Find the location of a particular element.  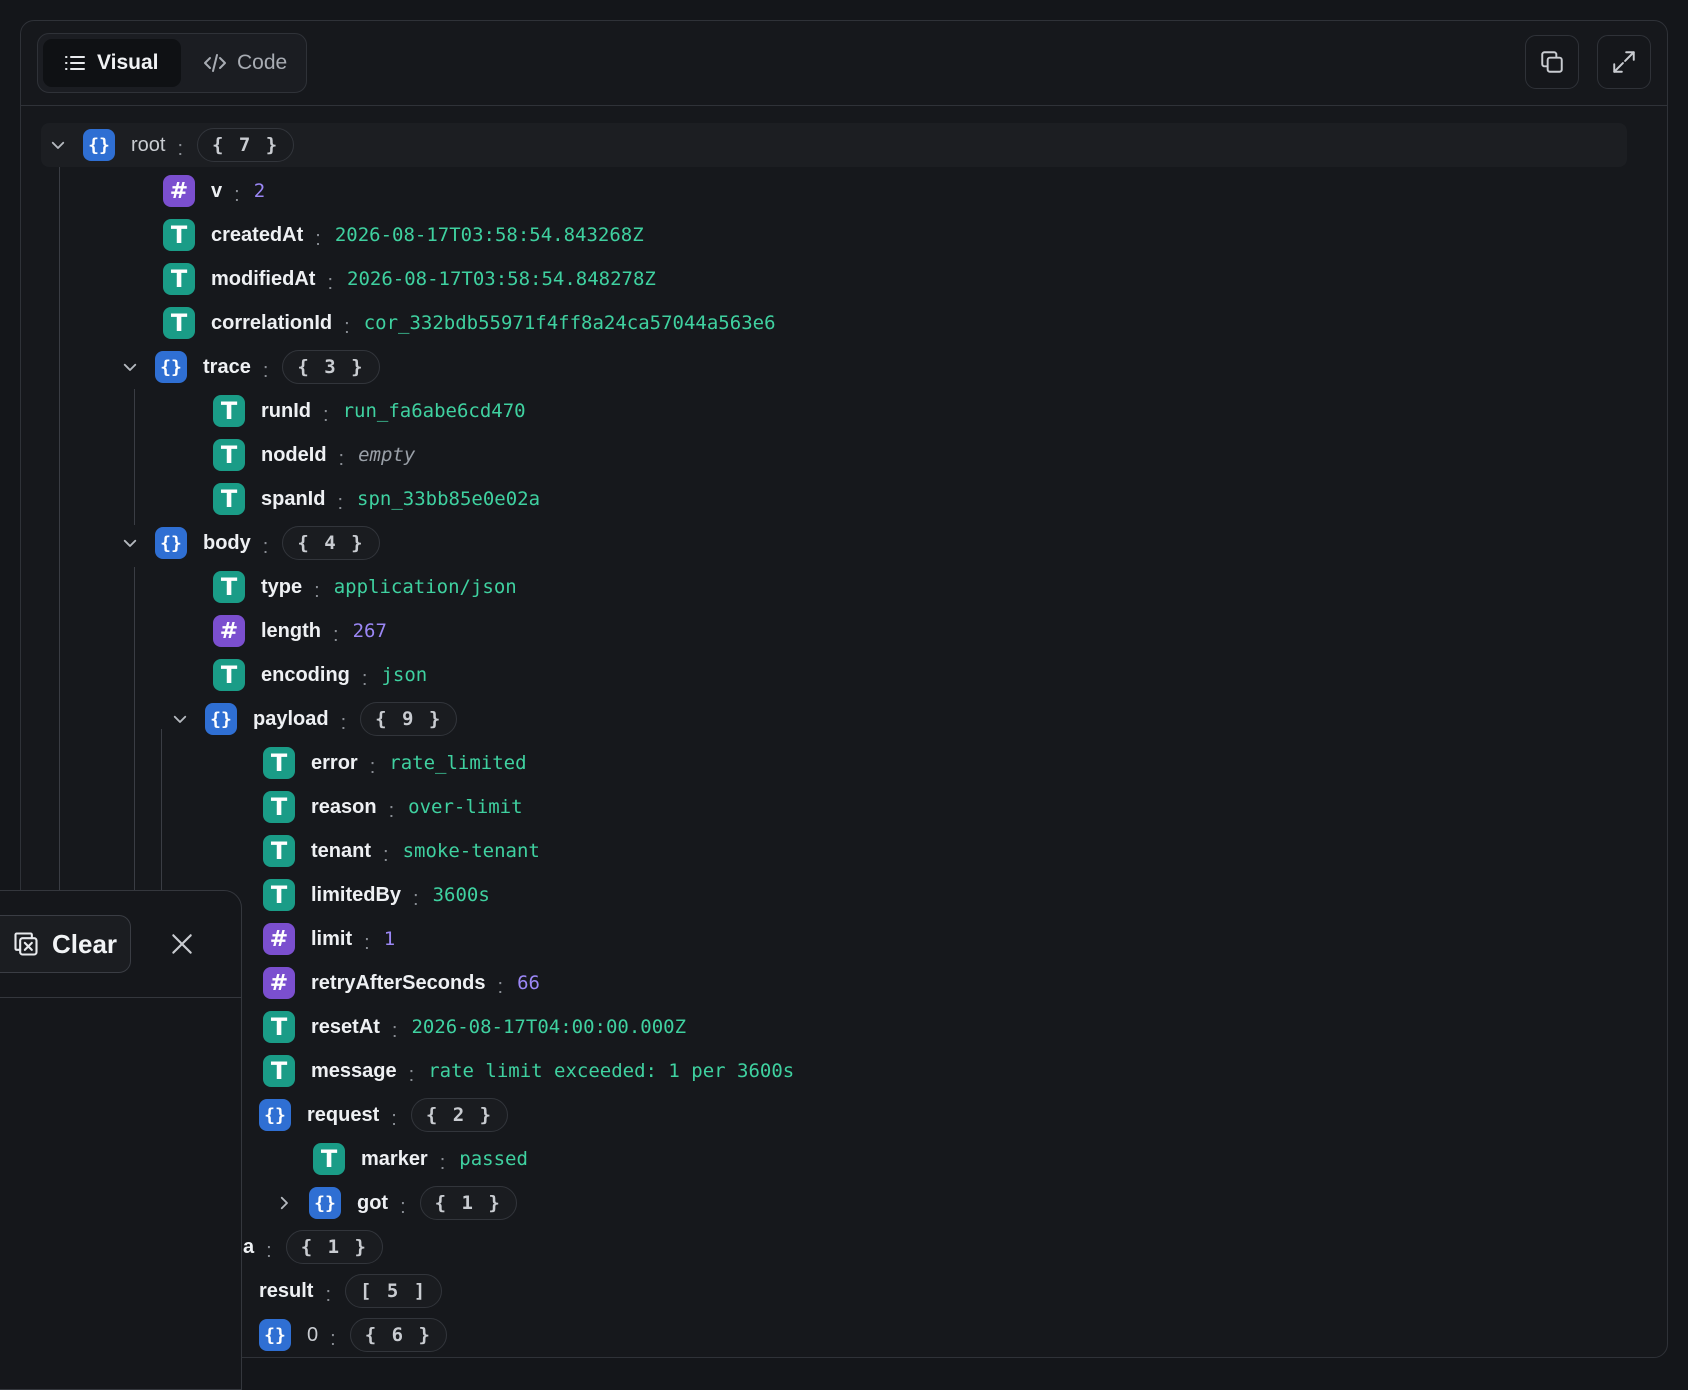

child-count-badge: { 2 } is located at coordinates (459, 1115).